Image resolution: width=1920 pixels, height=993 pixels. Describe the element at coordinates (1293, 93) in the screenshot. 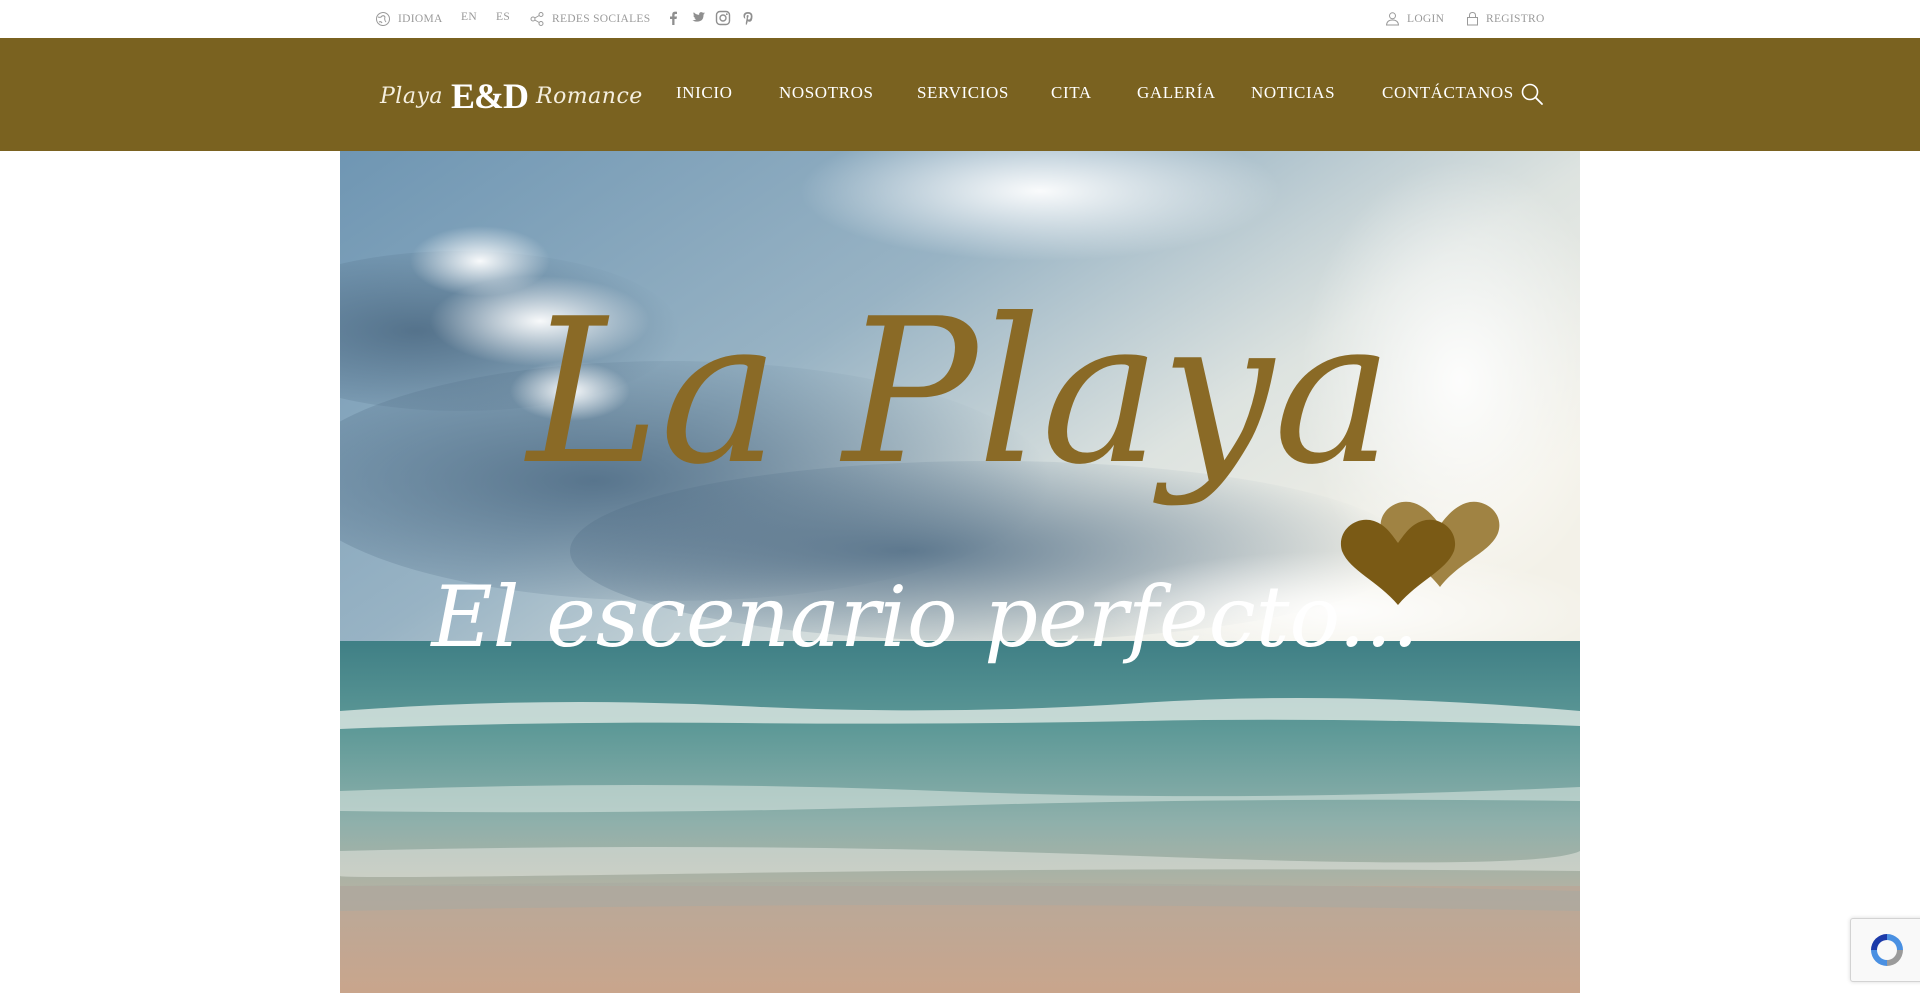

I see `nav-noticias: NOTICIAS` at that location.